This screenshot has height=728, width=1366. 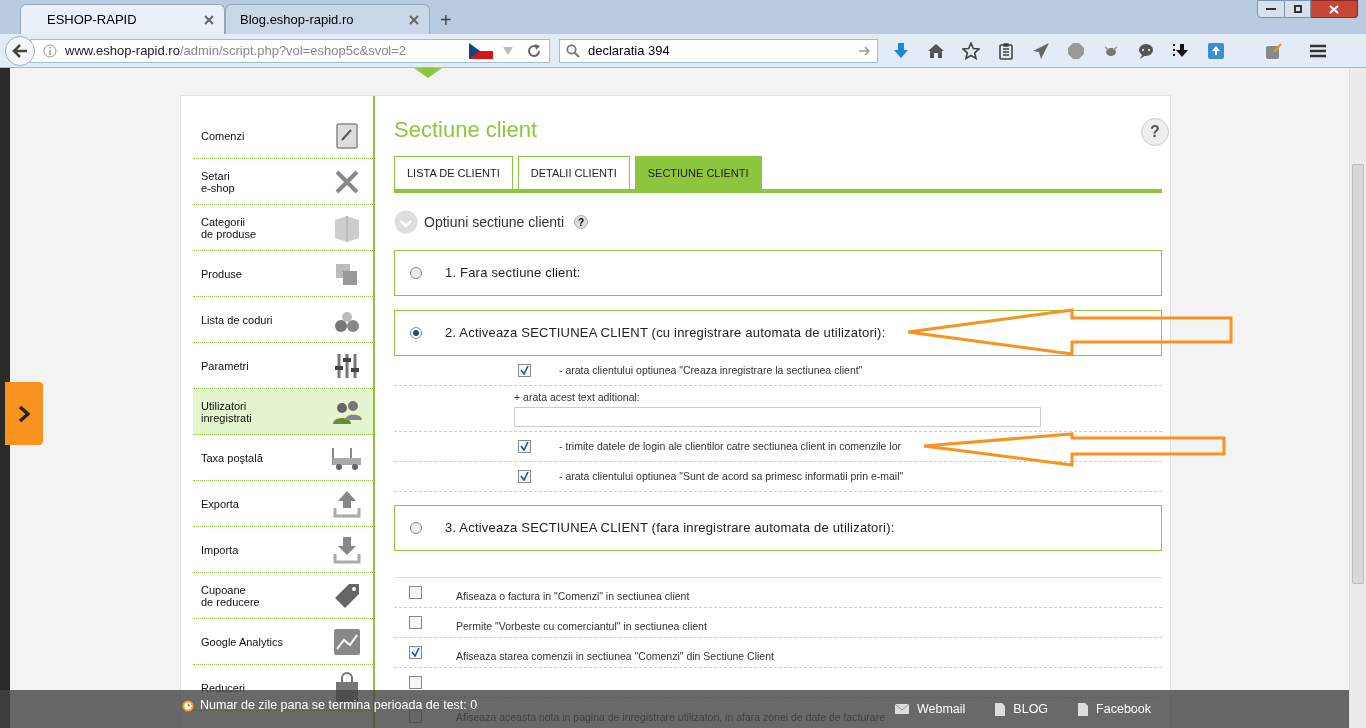 What do you see at coordinates (428, 73) in the screenshot?
I see `chevron-down-icon` at bounding box center [428, 73].